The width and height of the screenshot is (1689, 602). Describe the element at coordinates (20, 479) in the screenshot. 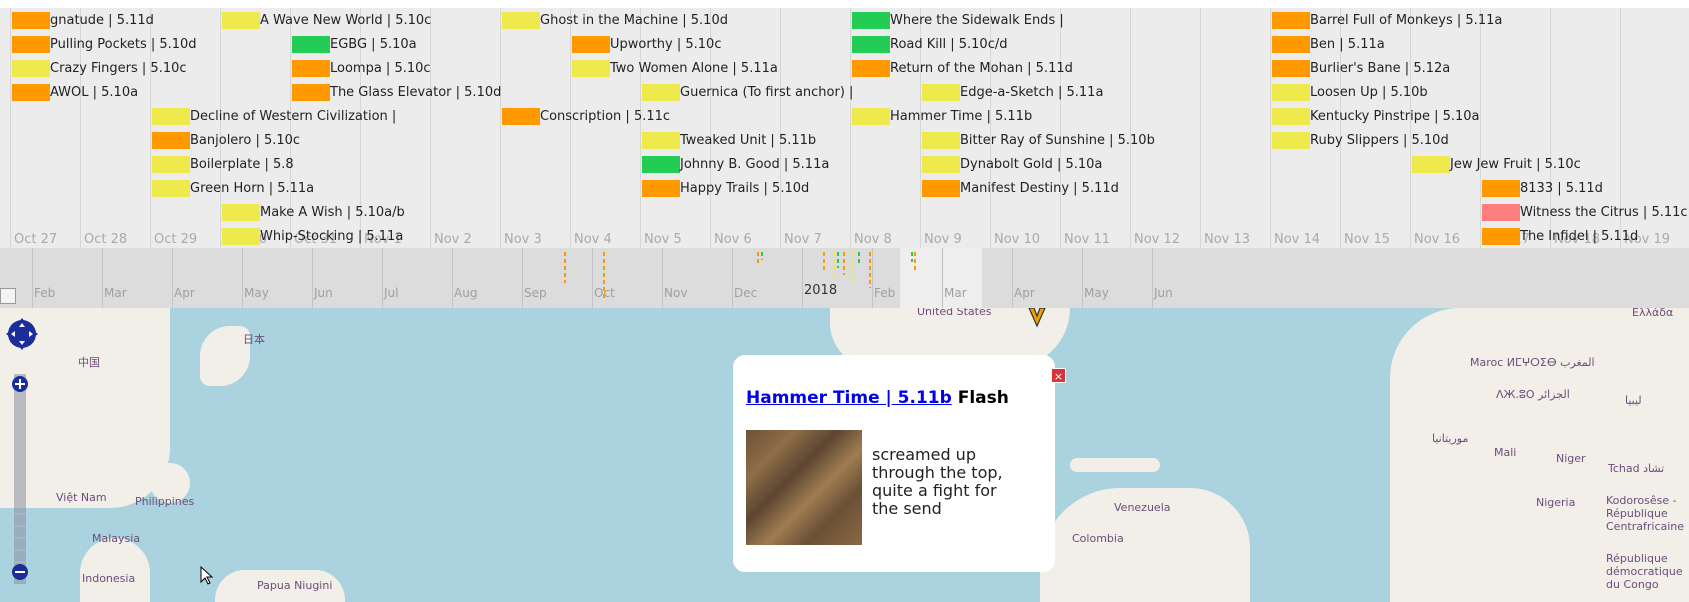

I see `zoom-slider` at that location.